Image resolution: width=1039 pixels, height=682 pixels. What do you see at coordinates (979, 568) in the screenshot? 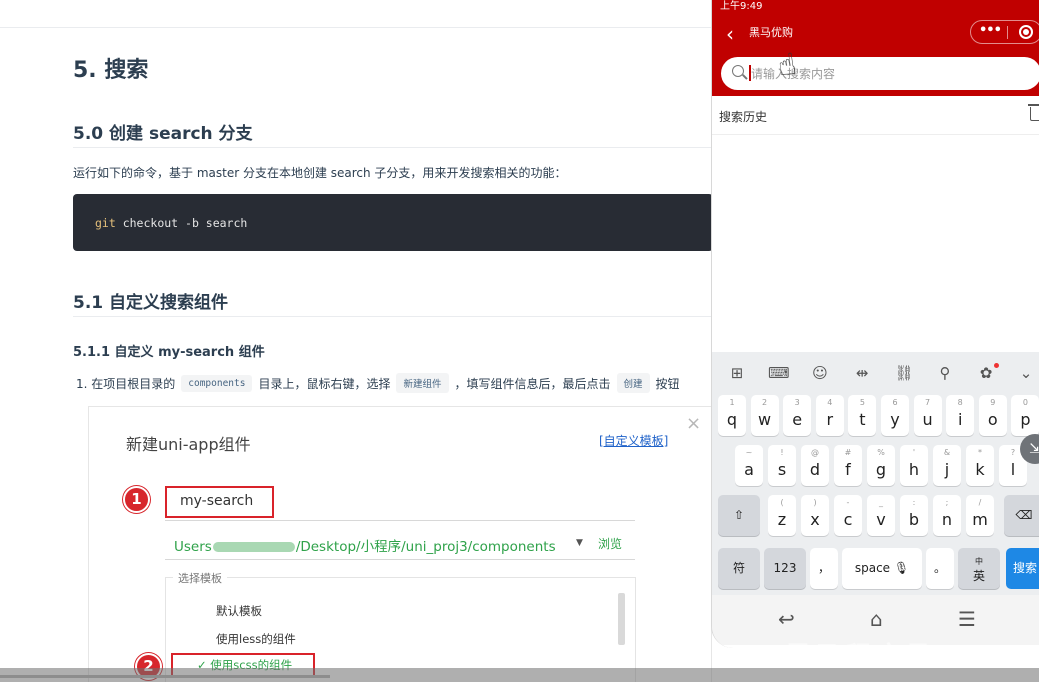
I see `language-key: 中英` at bounding box center [979, 568].